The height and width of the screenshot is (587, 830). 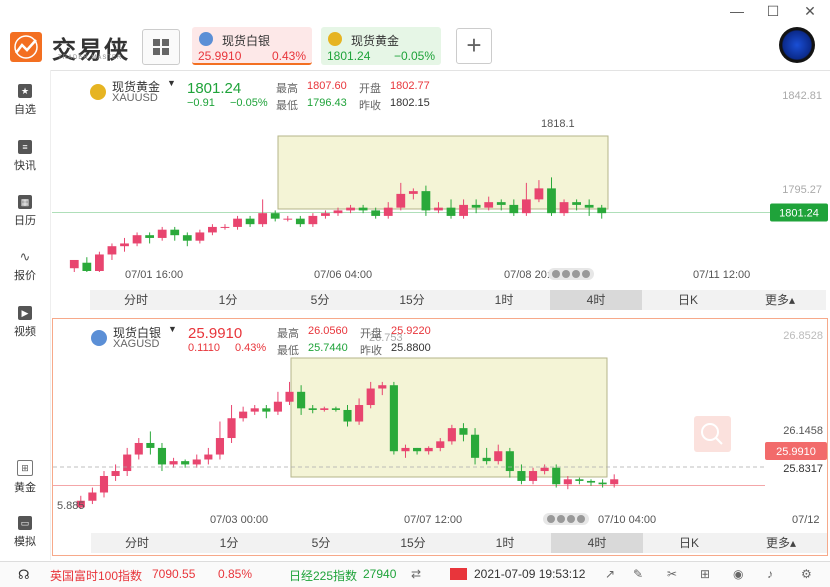 What do you see at coordinates (610, 574) in the screenshot?
I see `arrow-icon: ↗` at bounding box center [610, 574].